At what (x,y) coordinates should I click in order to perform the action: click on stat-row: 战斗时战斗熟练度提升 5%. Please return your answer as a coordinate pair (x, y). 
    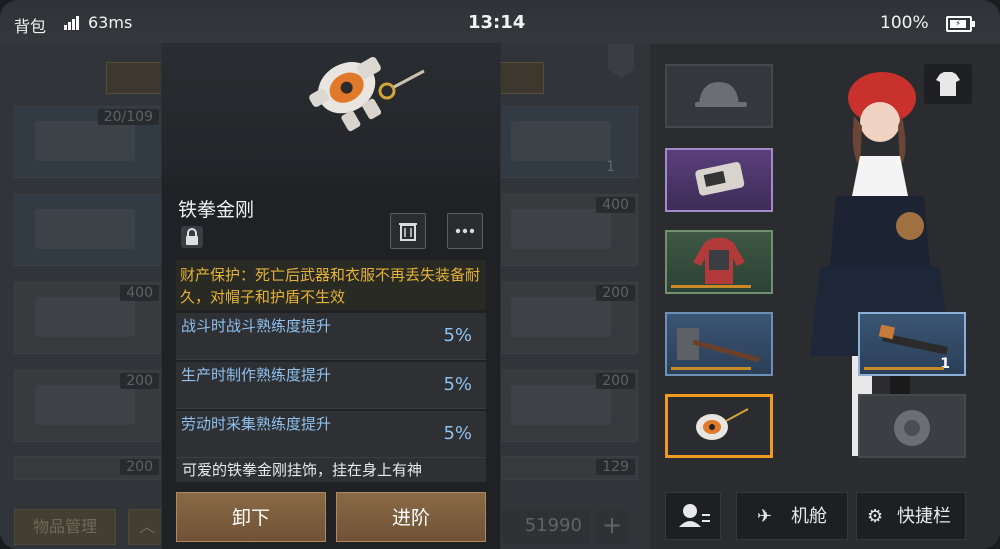
    Looking at the image, I should click on (331, 336).